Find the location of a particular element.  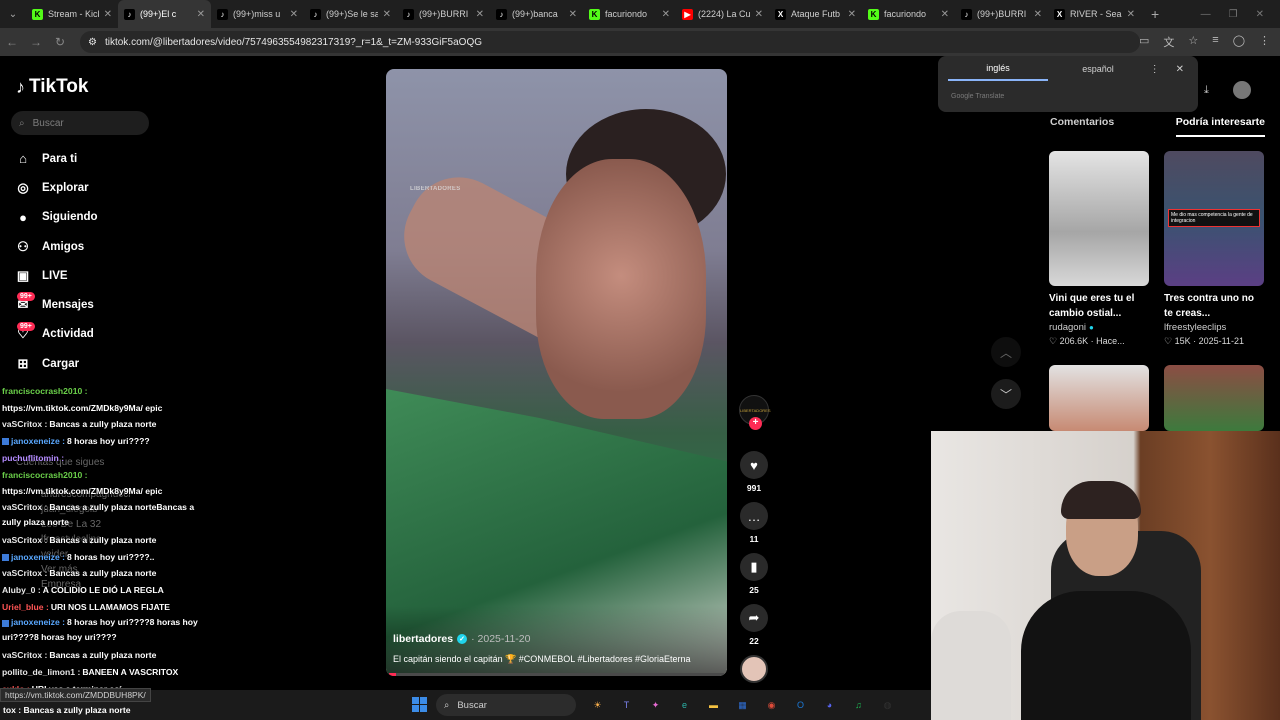

search-input: ⌕ Buscar is located at coordinates (80, 123).